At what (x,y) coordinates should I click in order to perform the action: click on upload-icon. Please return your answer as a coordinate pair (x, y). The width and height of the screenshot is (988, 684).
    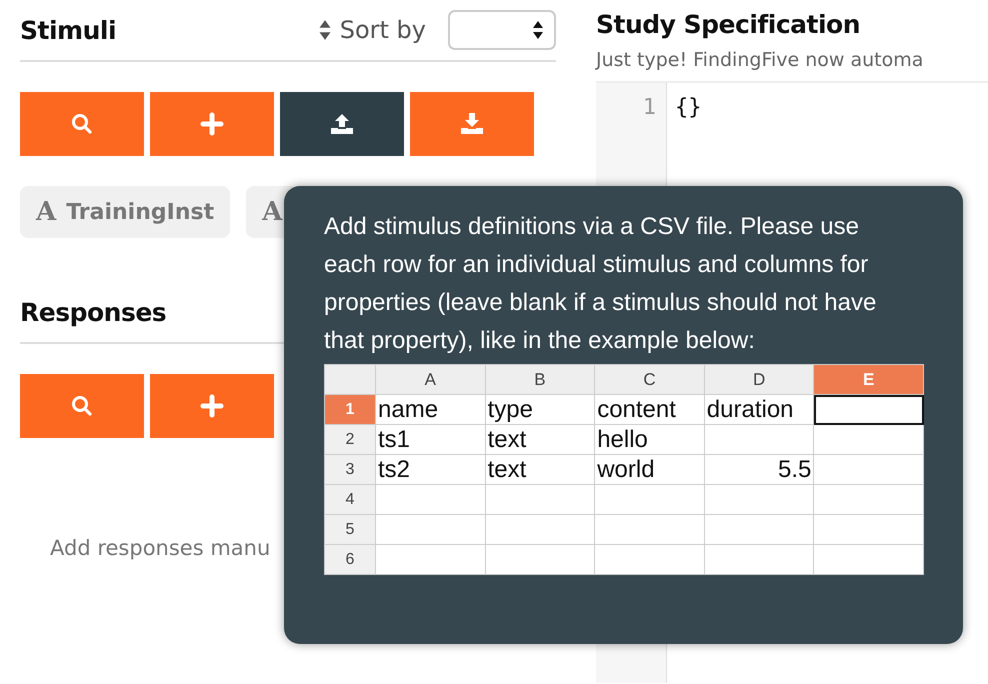
    Looking at the image, I should click on (342, 124).